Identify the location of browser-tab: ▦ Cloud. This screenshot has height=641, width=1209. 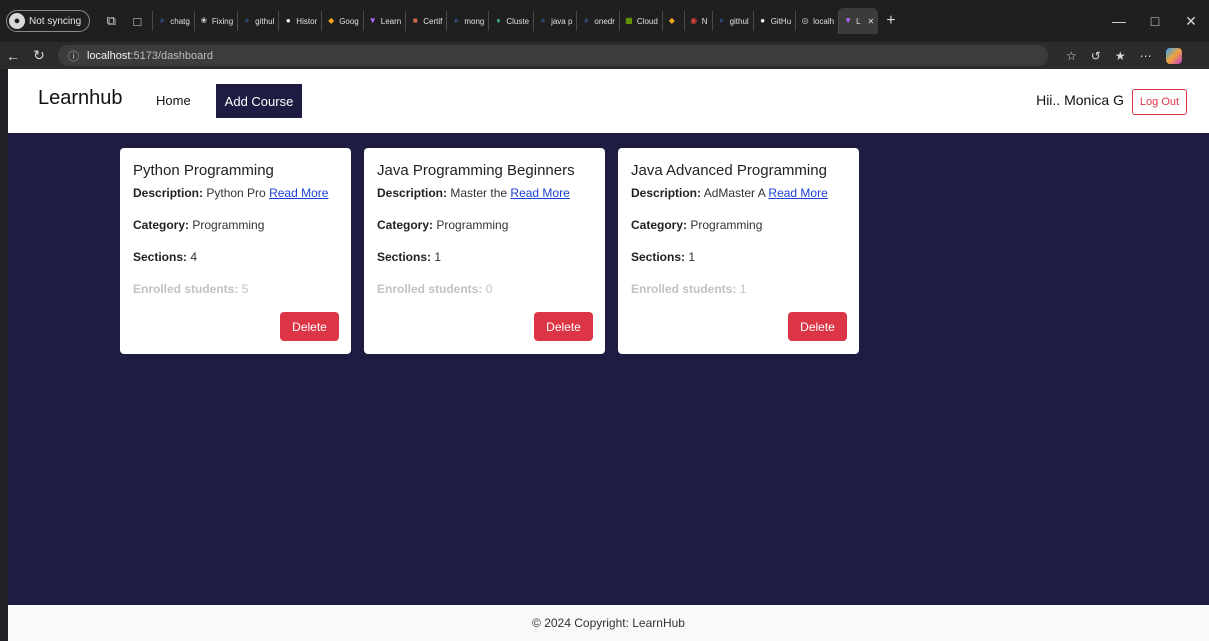
(640, 21).